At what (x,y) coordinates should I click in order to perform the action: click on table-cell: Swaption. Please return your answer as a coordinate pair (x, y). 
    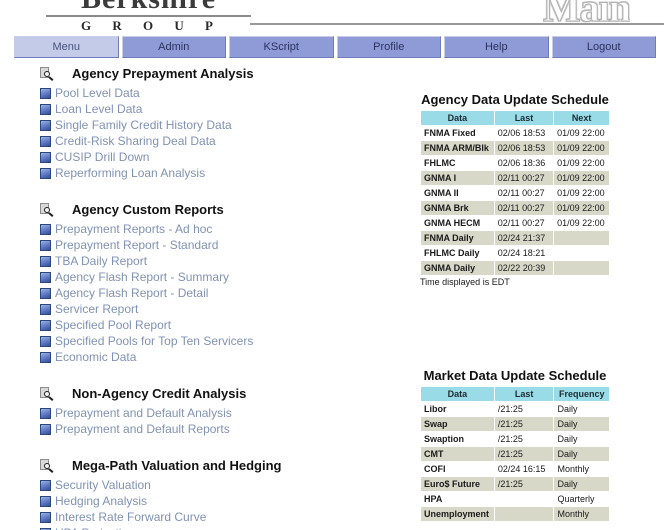
    Looking at the image, I should click on (457, 439).